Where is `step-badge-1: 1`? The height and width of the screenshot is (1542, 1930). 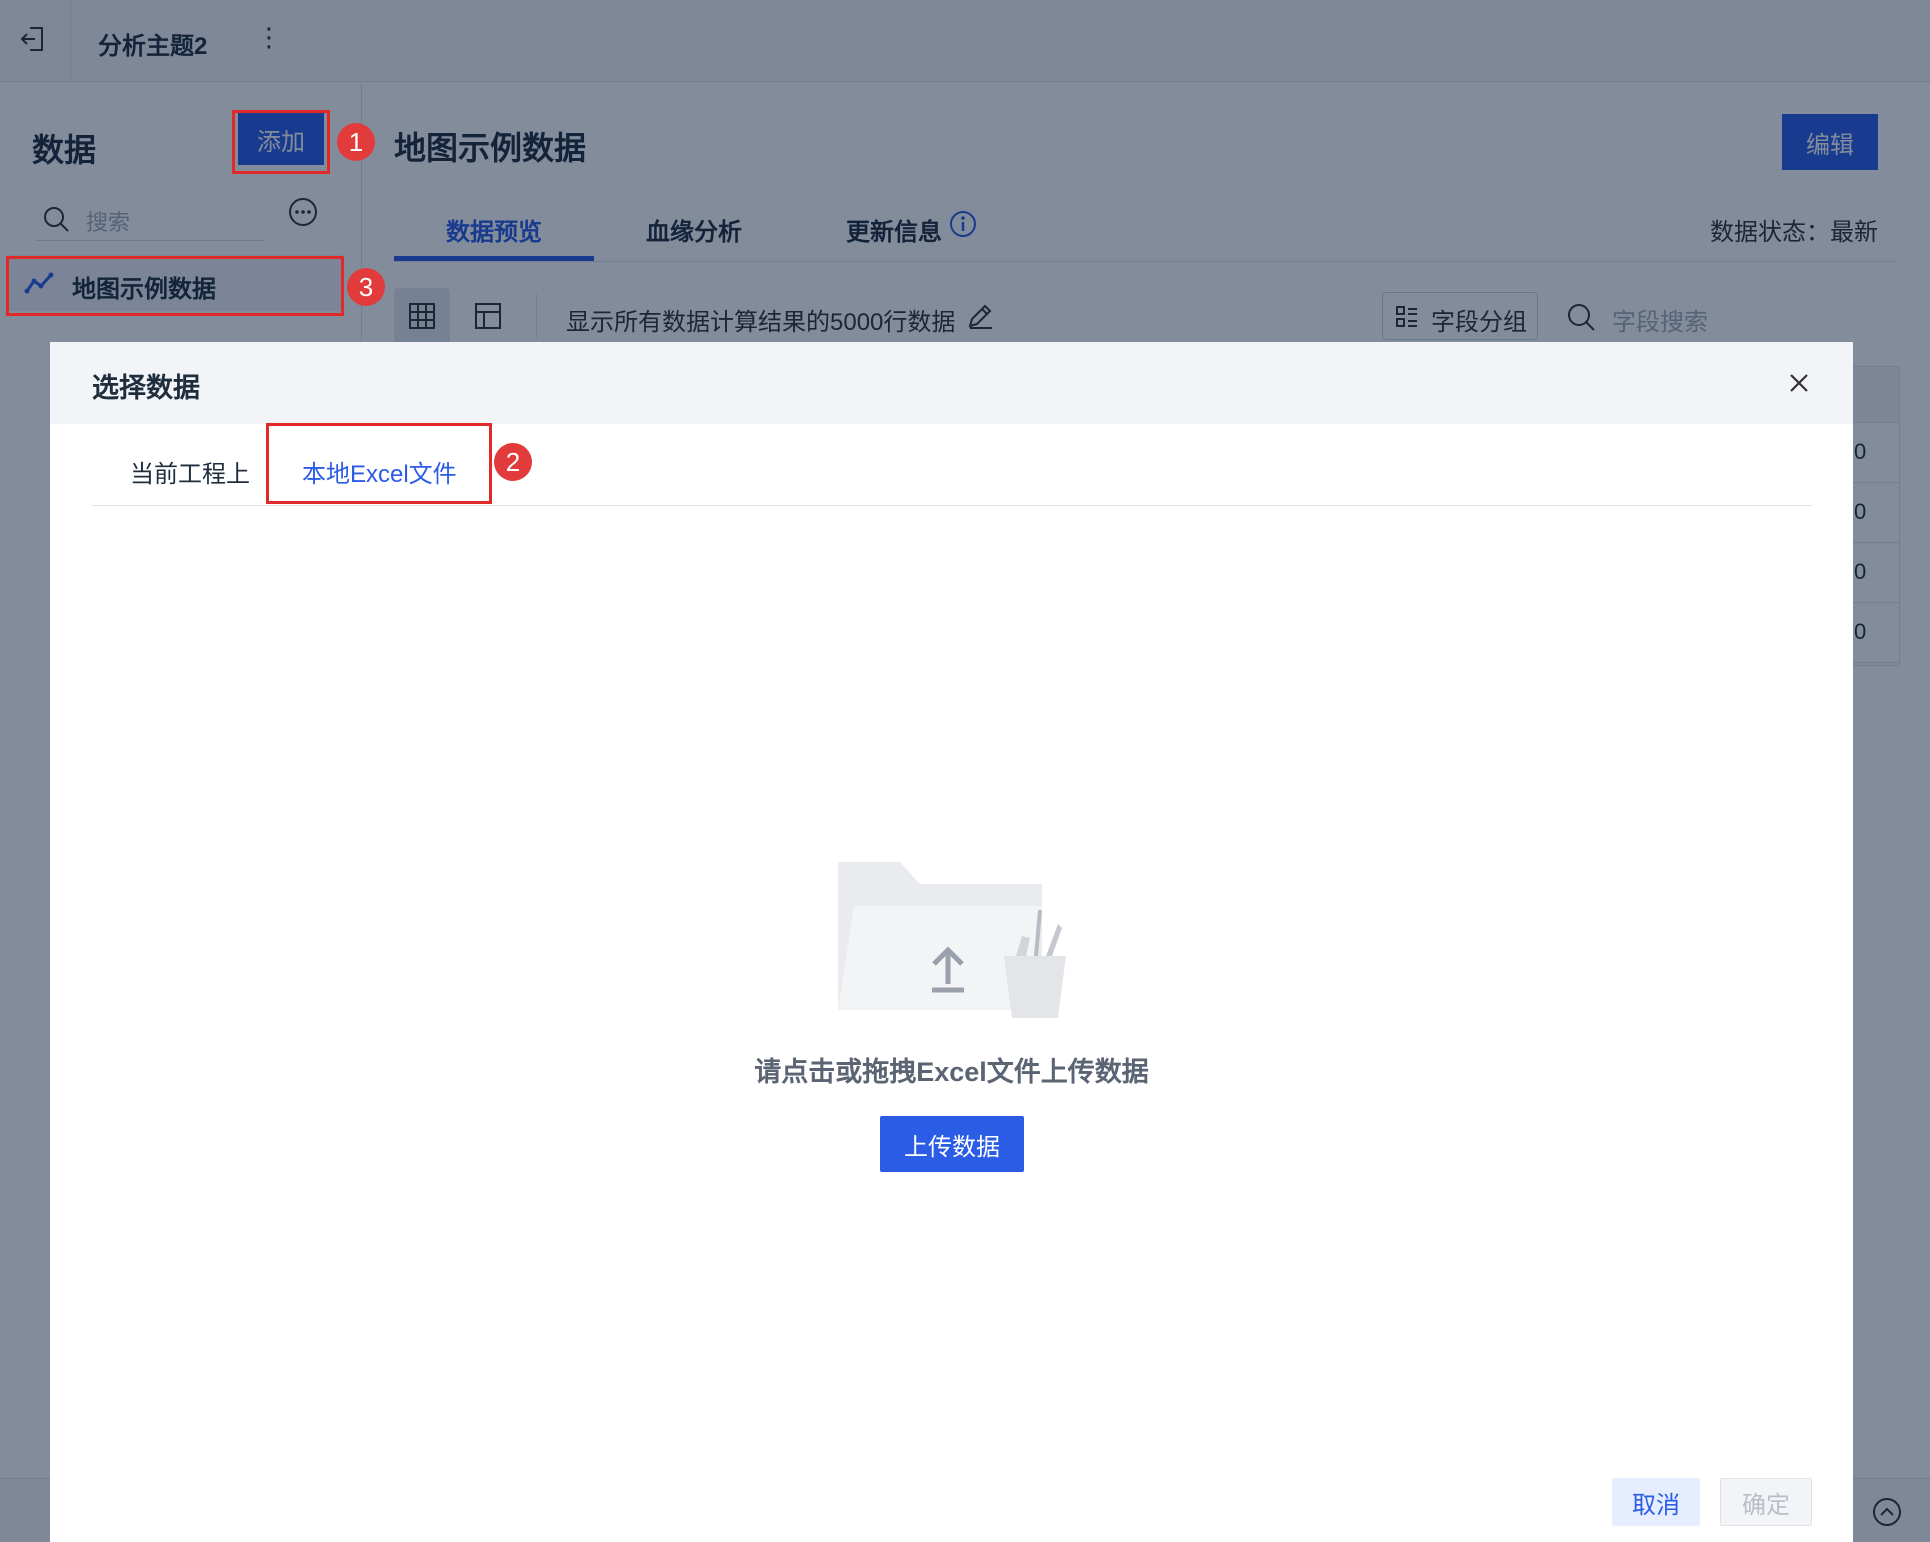
step-badge-1: 1 is located at coordinates (356, 142).